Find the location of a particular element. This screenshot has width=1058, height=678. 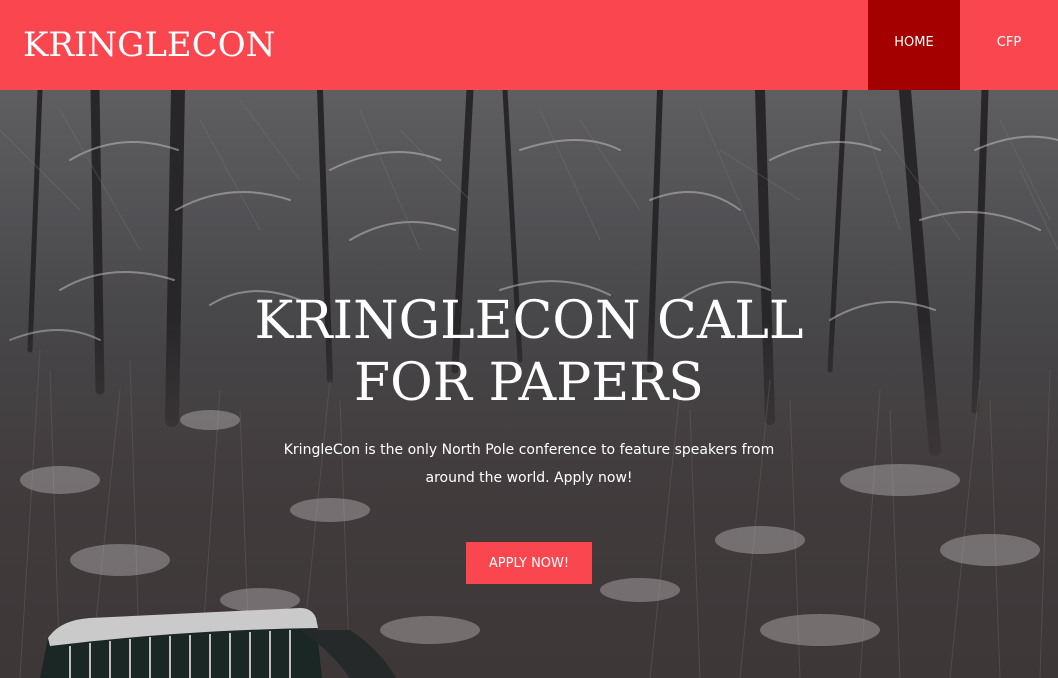

apply-now-button: APPLY NOW! is located at coordinates (529, 563).